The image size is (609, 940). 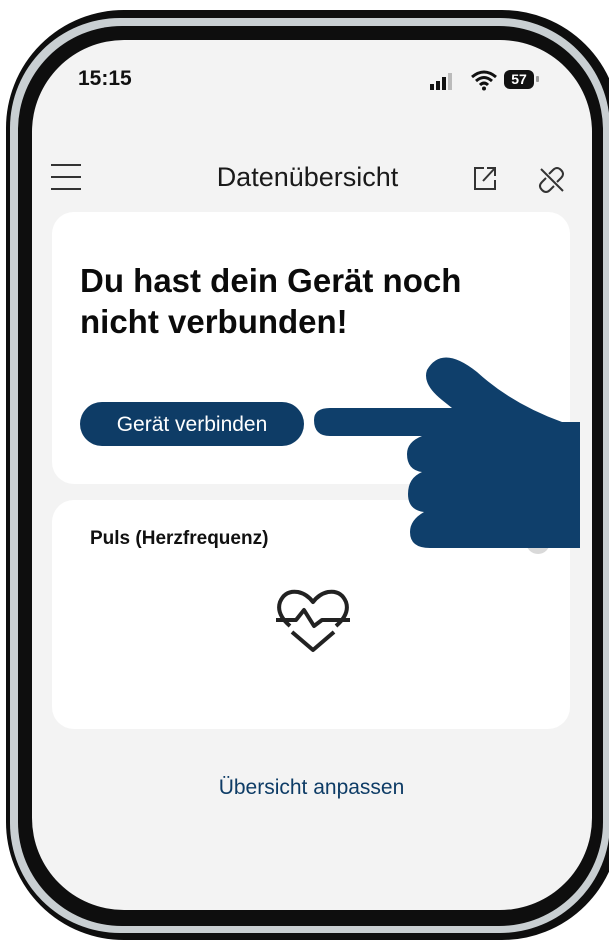 I want to click on customize-overview-link: Übersicht anpassen, so click(x=304, y=788).